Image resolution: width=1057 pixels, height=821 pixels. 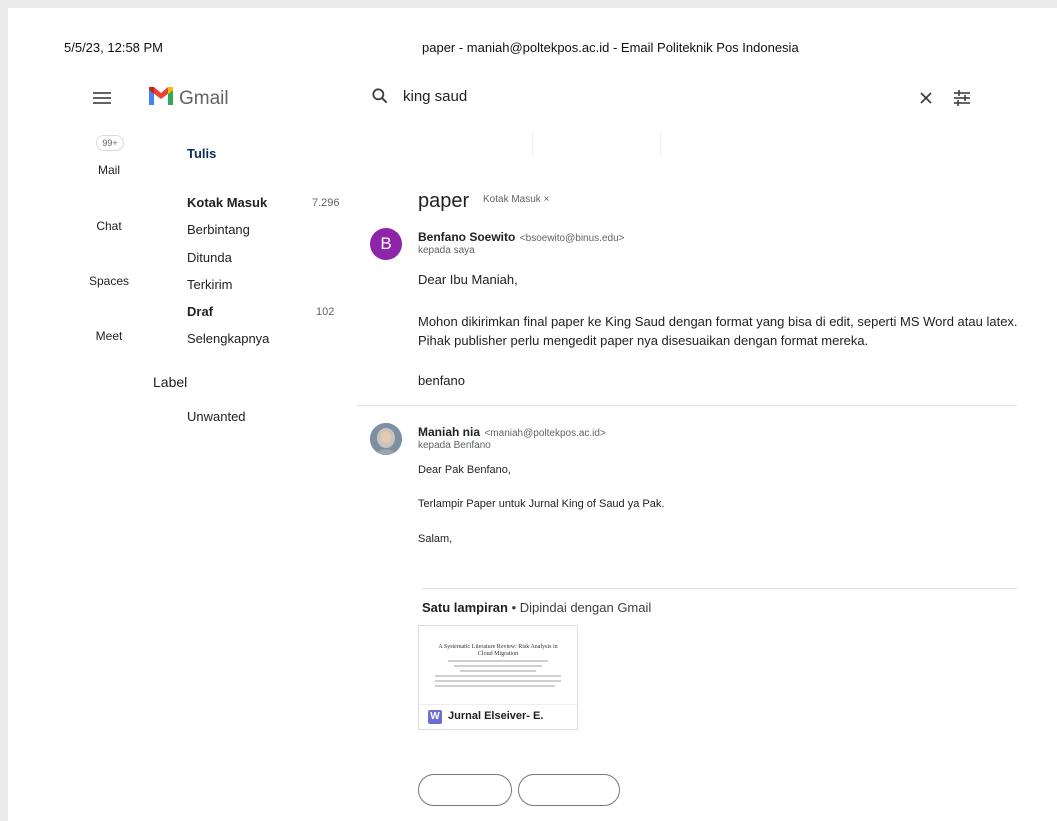 I want to click on message-divider, so click(x=687, y=405).